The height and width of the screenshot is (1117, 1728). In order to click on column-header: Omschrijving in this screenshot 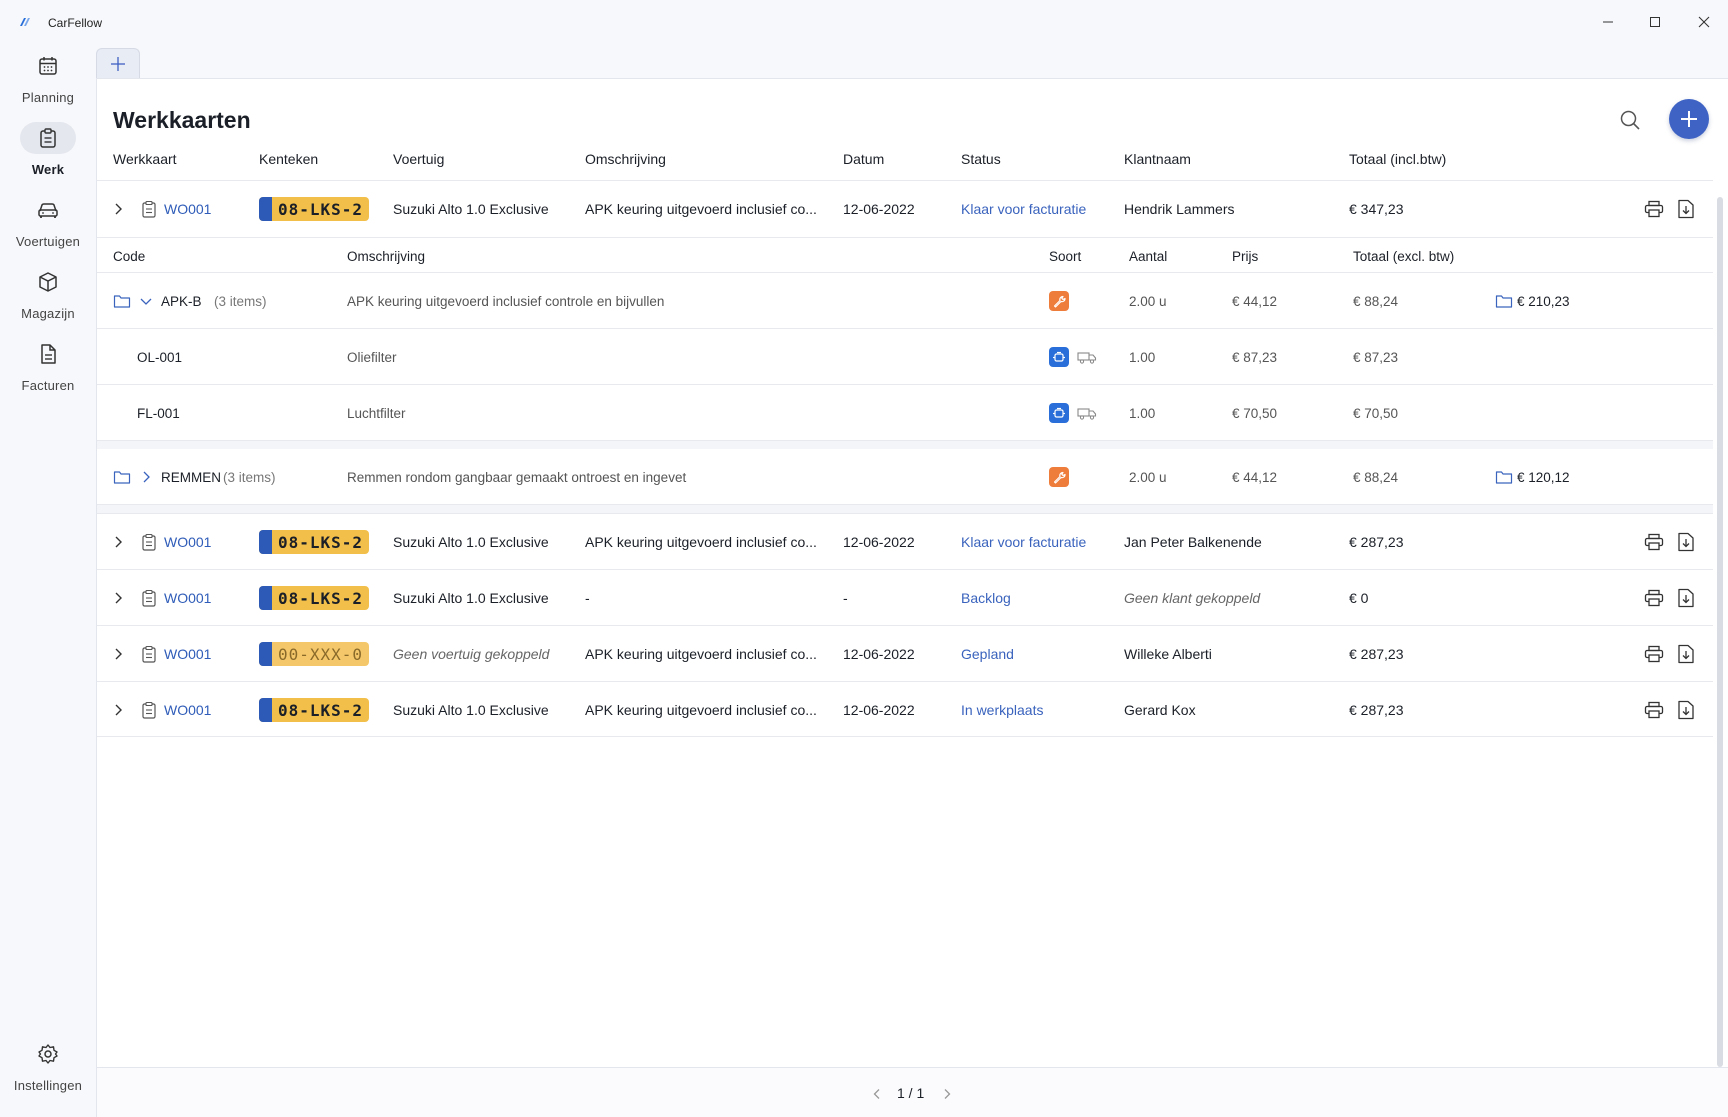, I will do `click(625, 159)`.